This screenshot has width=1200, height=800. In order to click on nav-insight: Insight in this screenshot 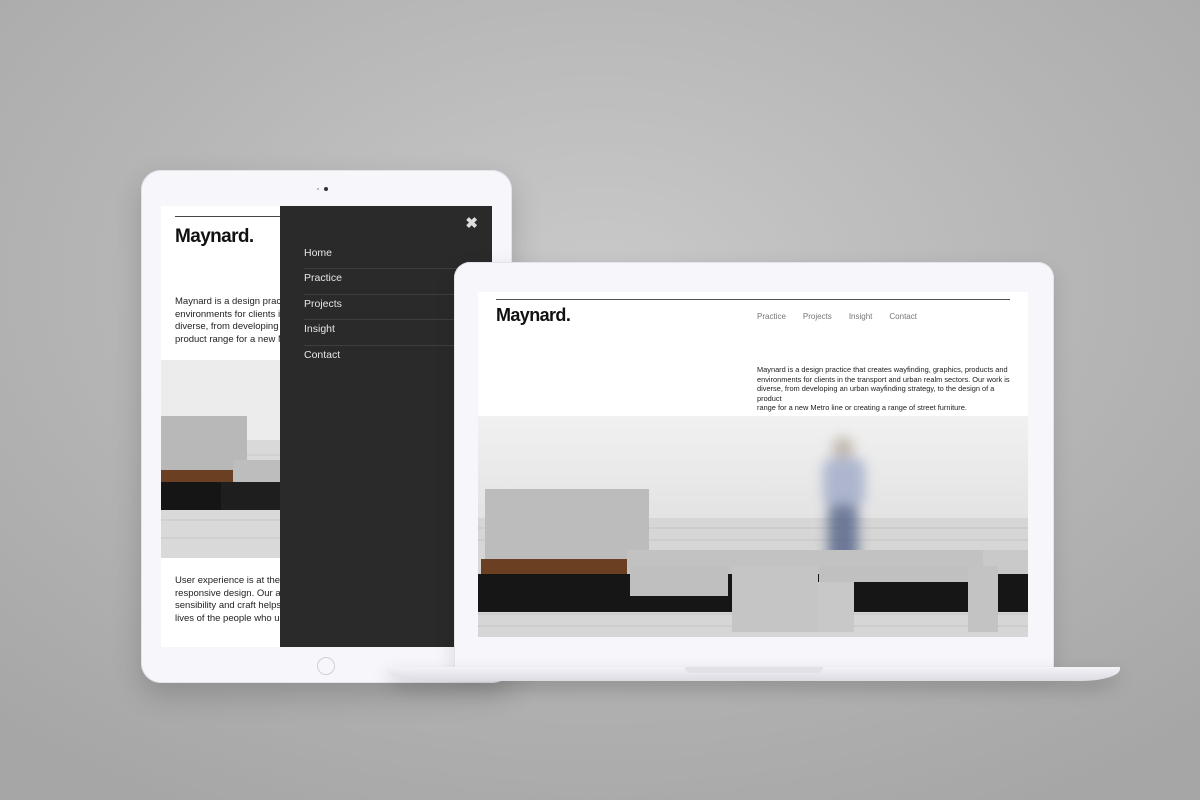, I will do `click(861, 316)`.